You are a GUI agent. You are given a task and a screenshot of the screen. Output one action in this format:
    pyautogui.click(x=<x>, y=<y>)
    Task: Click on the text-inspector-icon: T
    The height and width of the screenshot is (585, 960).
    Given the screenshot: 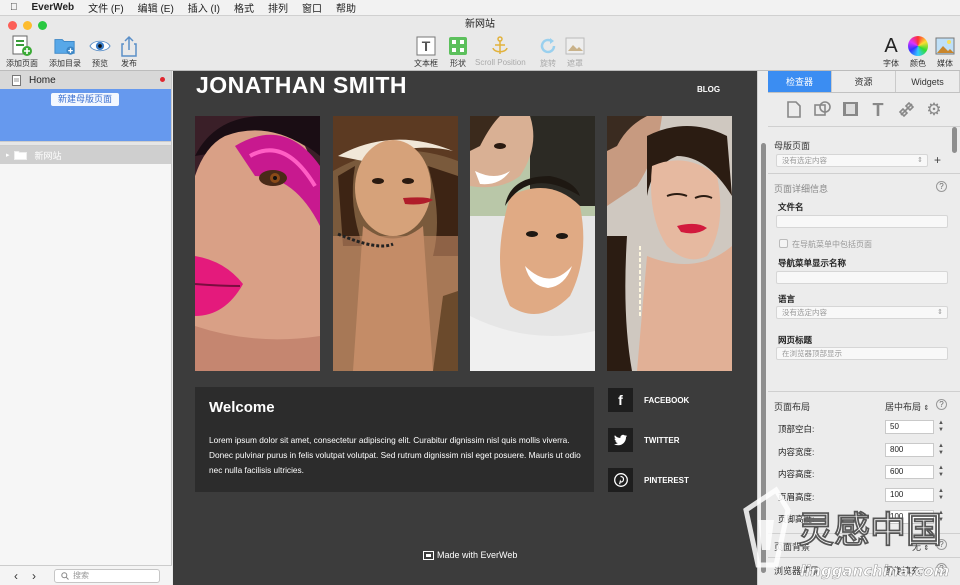 What is the action you would take?
    pyautogui.click(x=878, y=110)
    